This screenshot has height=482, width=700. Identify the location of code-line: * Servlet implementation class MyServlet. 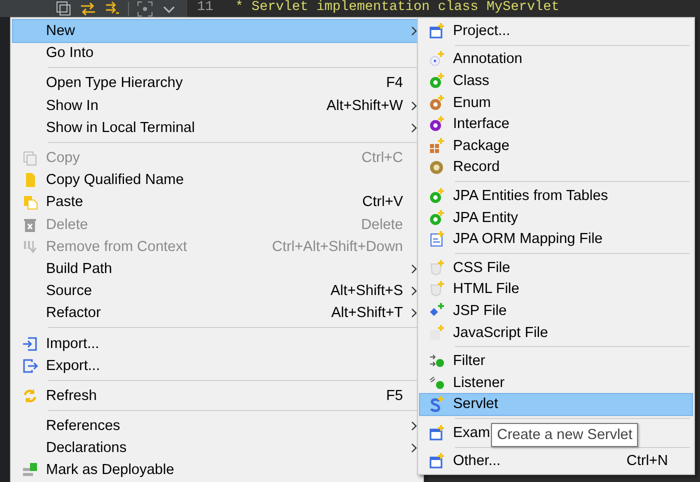
(397, 8).